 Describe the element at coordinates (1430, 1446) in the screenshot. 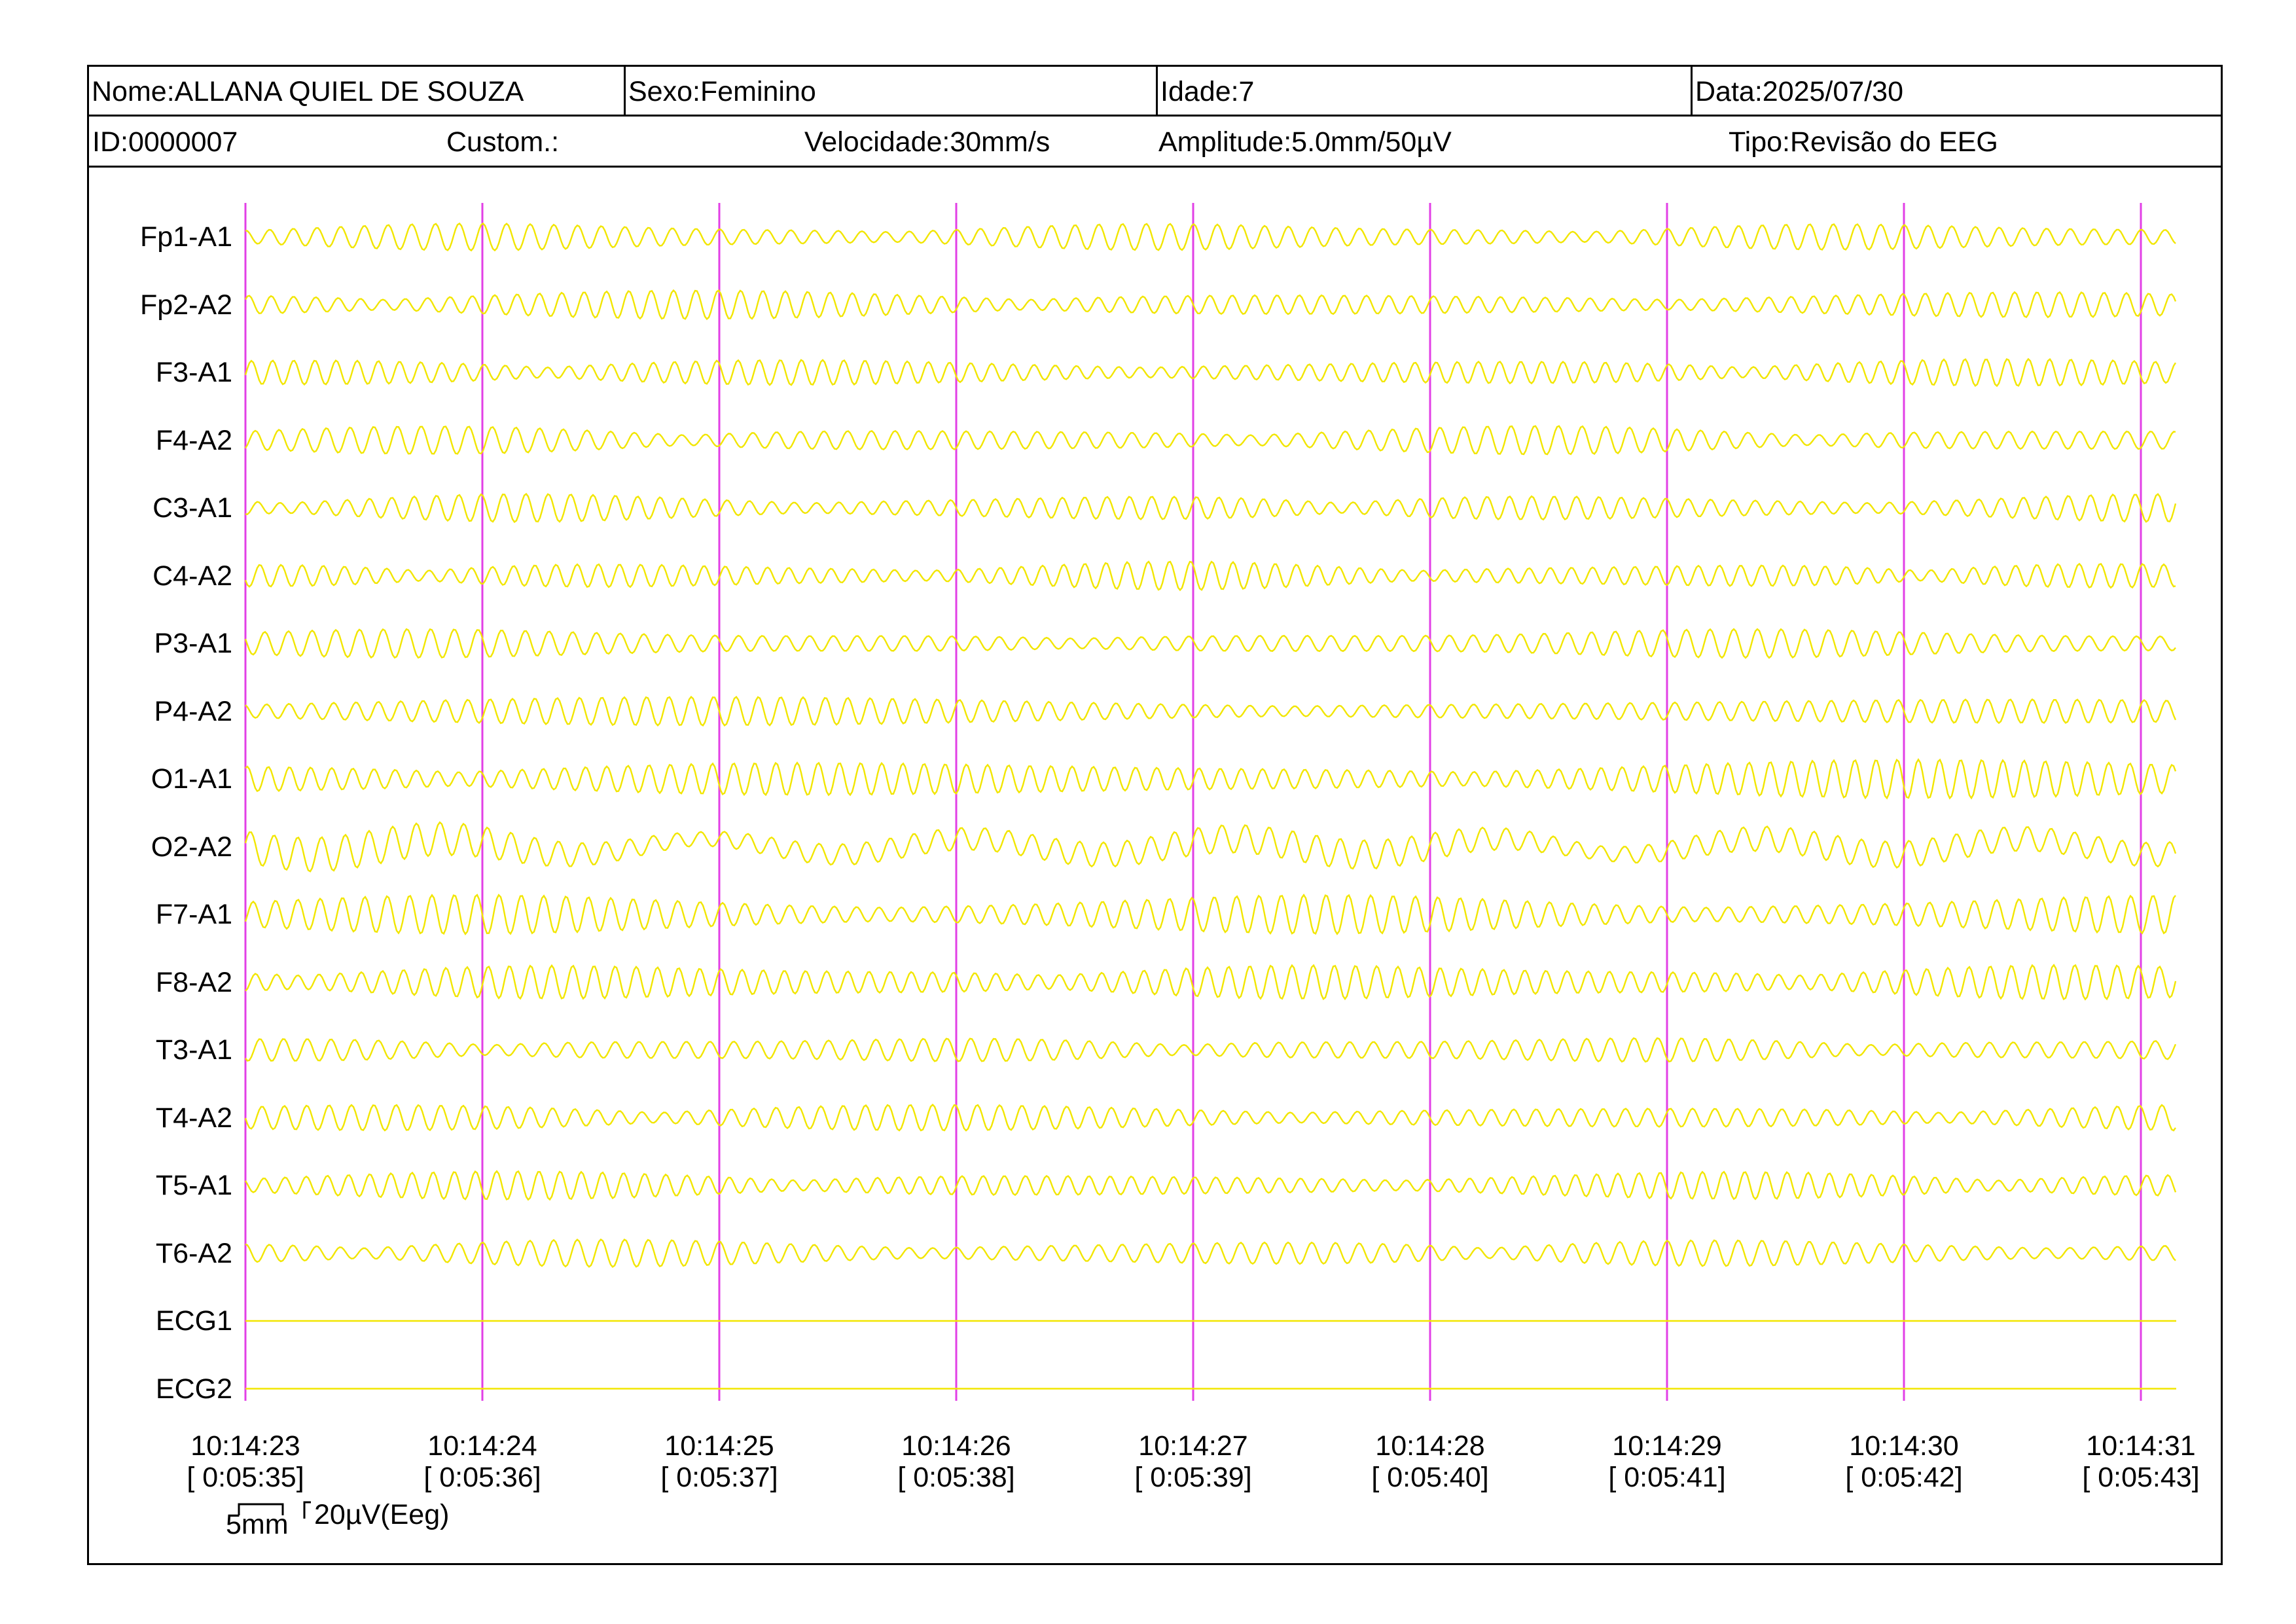

I see `time-clock-label: 10:14:28` at that location.